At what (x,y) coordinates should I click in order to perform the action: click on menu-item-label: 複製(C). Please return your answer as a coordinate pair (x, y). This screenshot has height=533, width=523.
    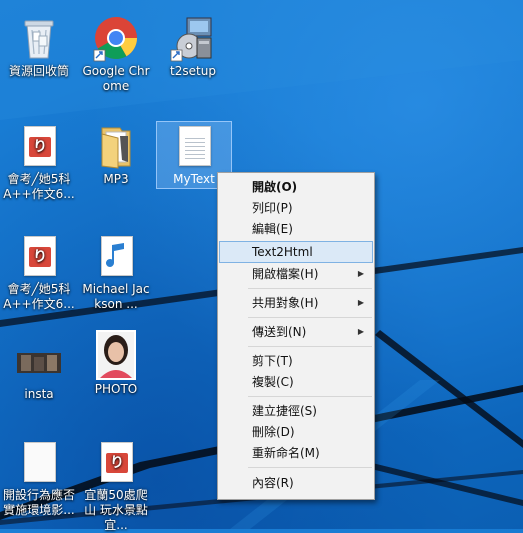
    Looking at the image, I should click on (273, 382).